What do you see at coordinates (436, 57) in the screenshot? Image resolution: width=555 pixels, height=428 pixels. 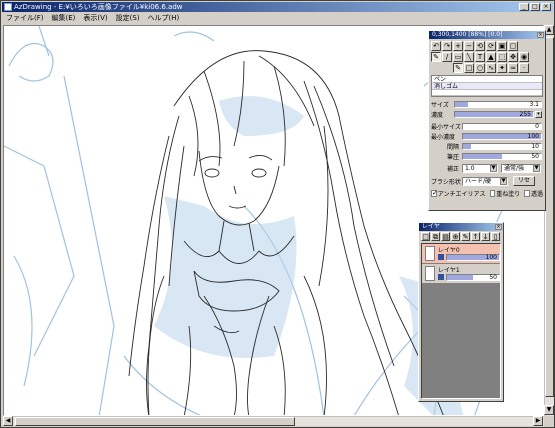 I see `pen-tool-icon: ✎` at bounding box center [436, 57].